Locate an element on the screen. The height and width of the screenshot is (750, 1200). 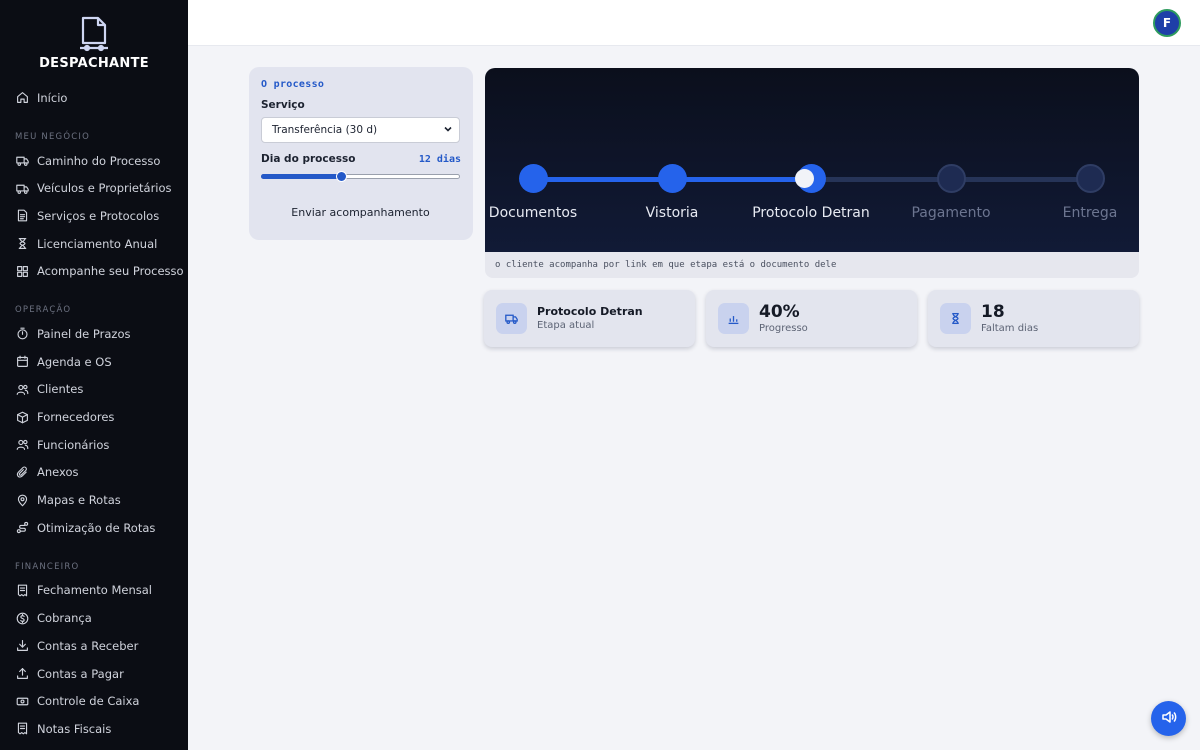
sidebar-item-veiculos-e-proprietarios: Veículos e Proprietários is located at coordinates (94, 188).